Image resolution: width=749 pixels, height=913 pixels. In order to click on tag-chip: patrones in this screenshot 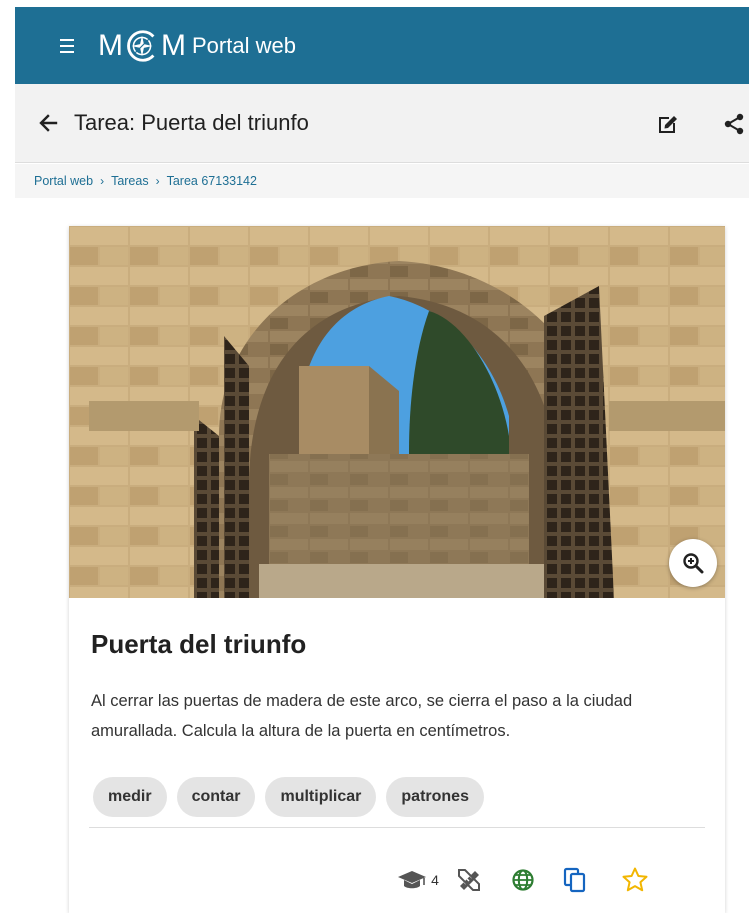, I will do `click(435, 797)`.